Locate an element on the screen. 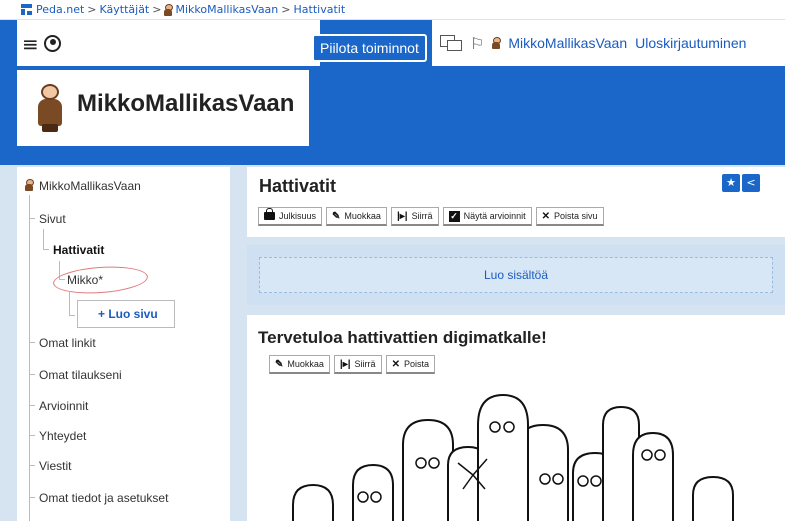  move-button: |▸| Siirrä is located at coordinates (414, 216).